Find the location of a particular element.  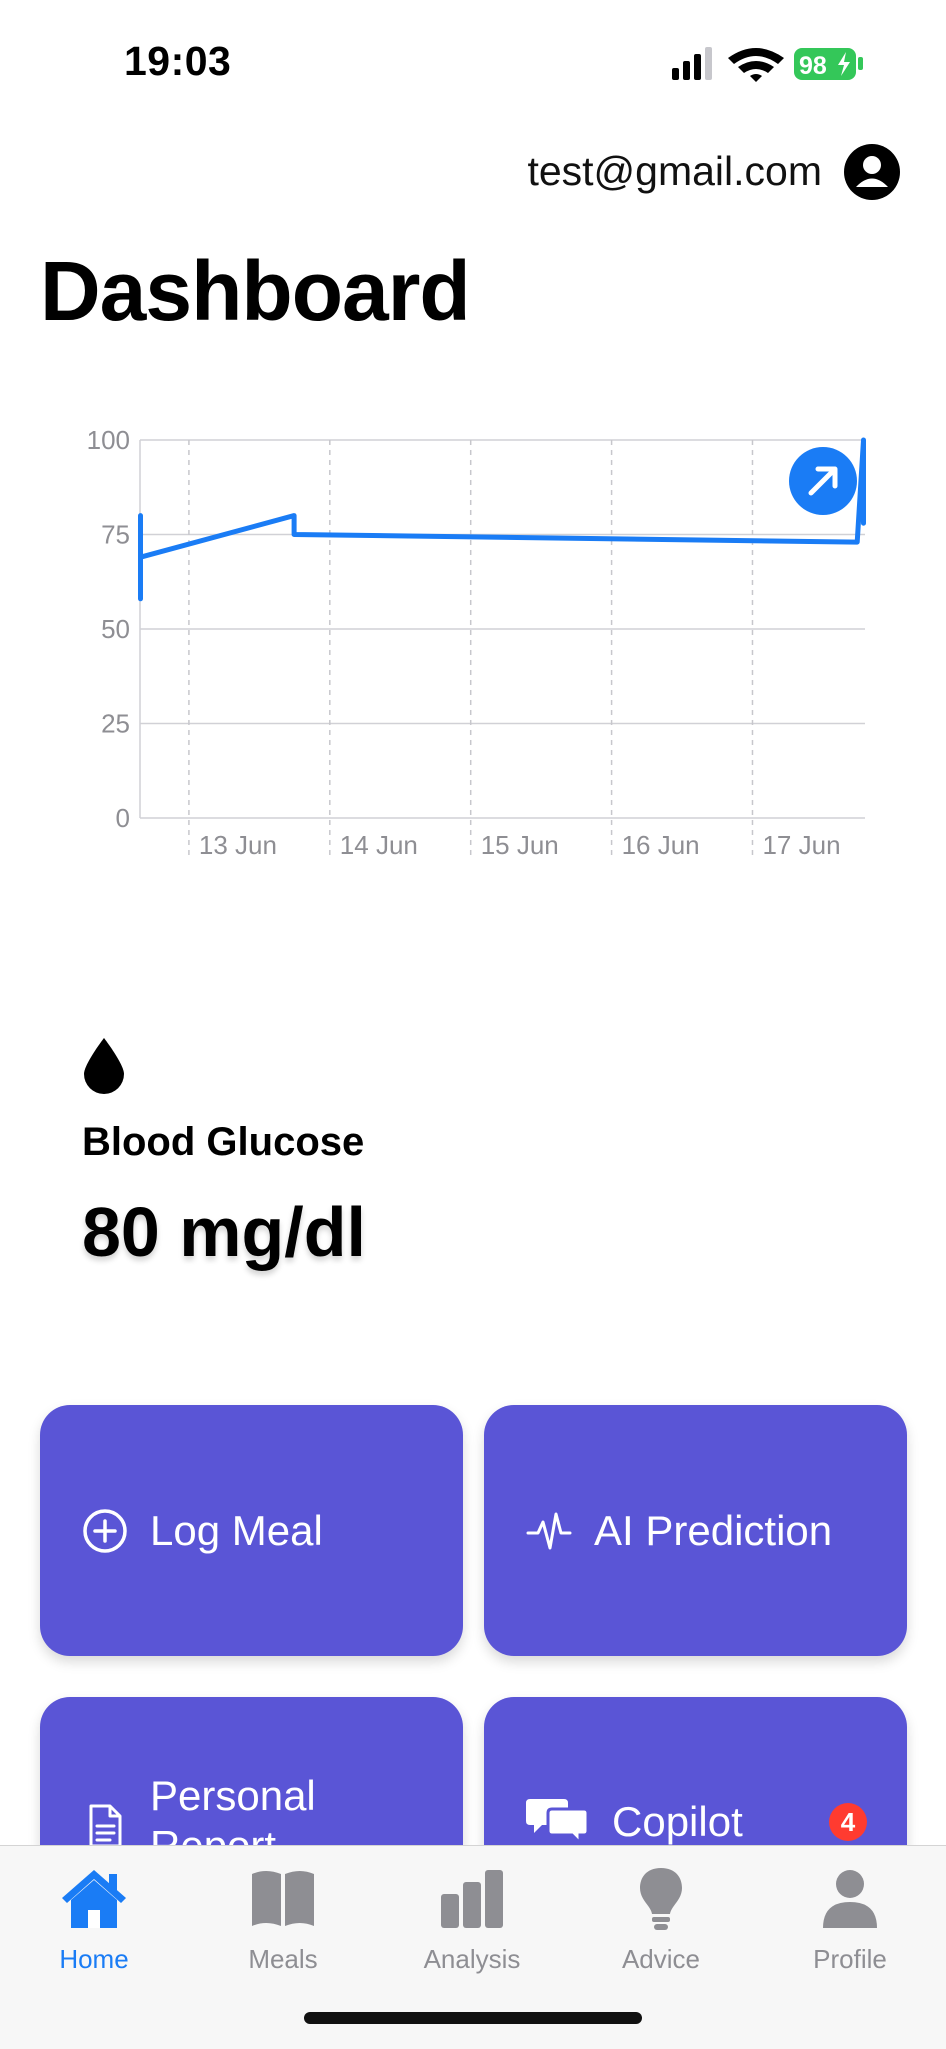

log-meal-button: Log Meal is located at coordinates (251, 1530).